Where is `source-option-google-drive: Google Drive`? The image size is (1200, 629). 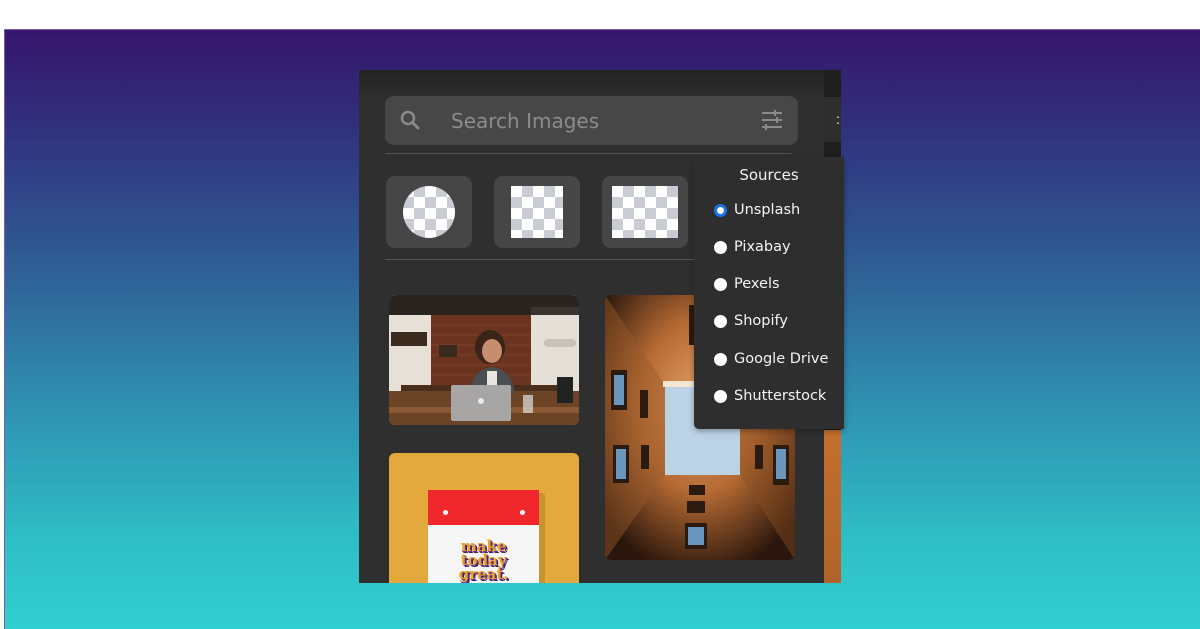 source-option-google-drive: Google Drive is located at coordinates (771, 359).